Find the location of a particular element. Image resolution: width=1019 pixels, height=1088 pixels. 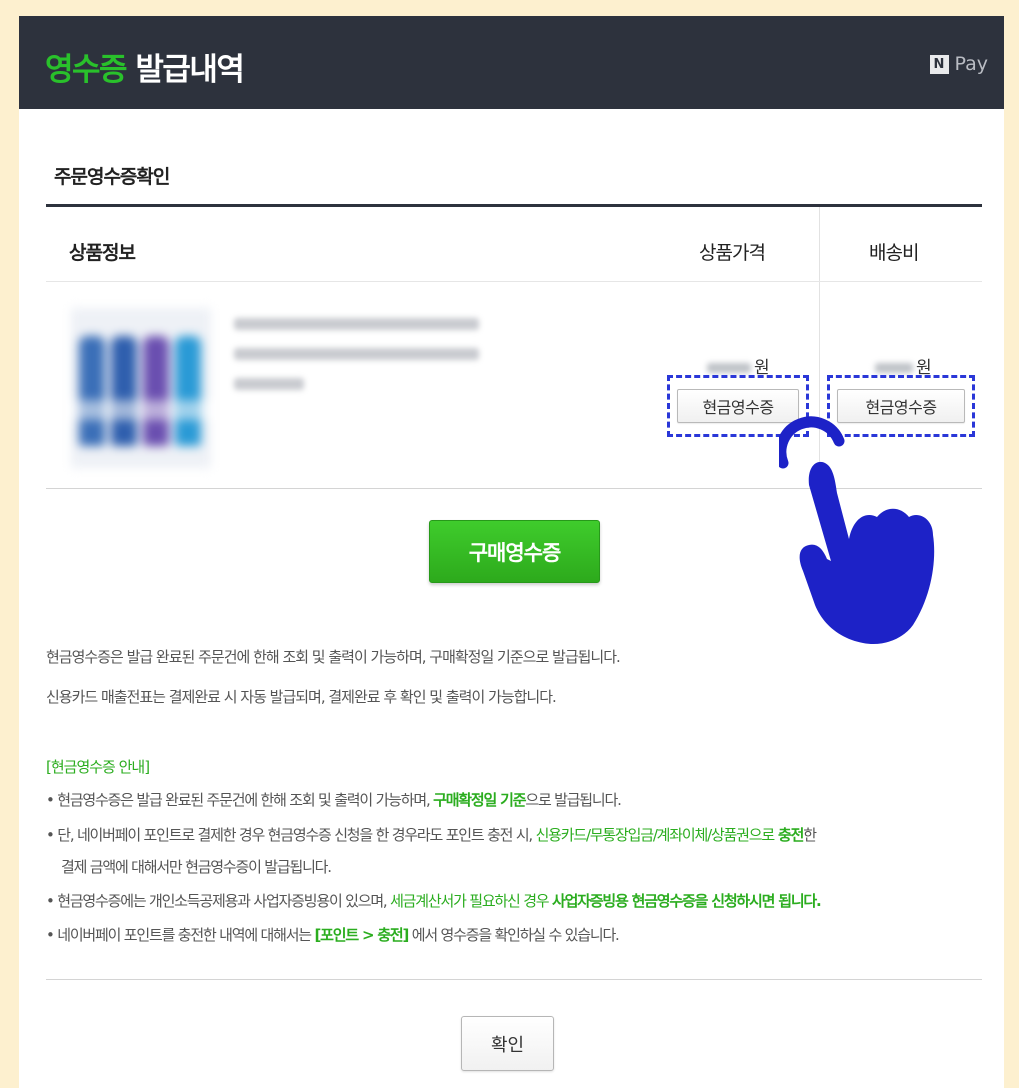

footer-divider is located at coordinates (514, 979).